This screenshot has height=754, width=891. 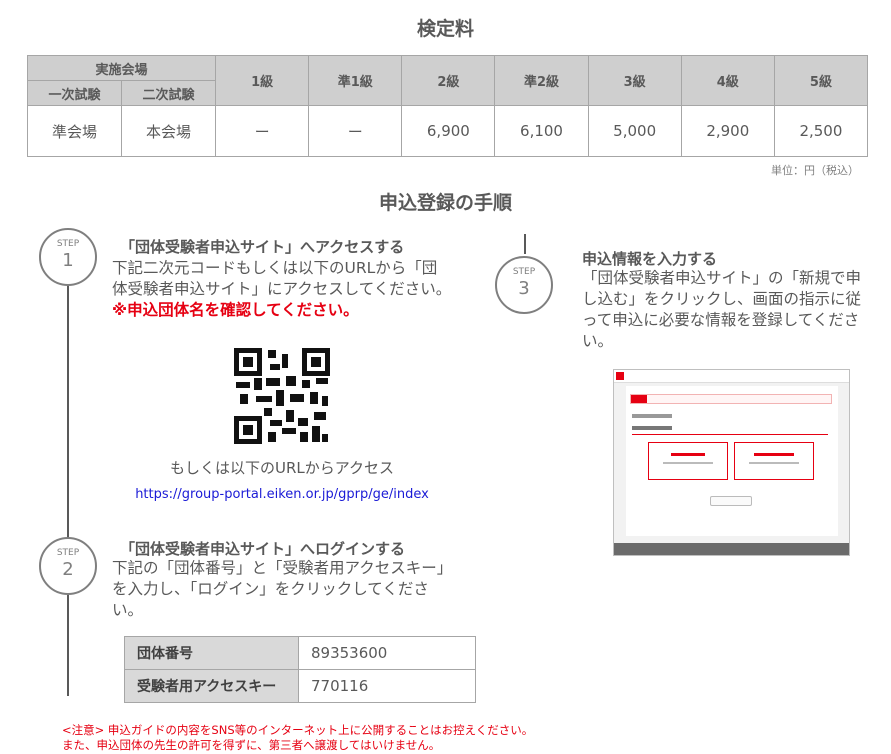 I want to click on access-key-value: 770116, so click(x=387, y=686).